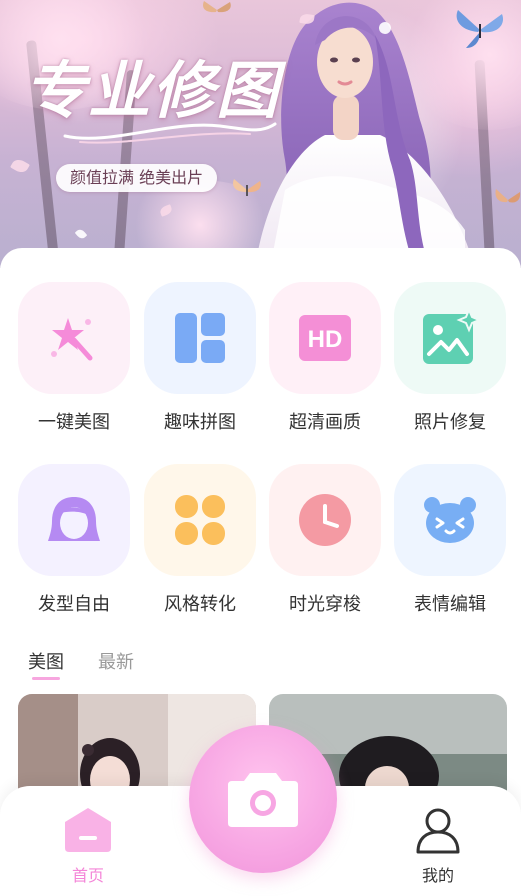 The height and width of the screenshot is (896, 521). I want to click on tool-label: 时光穿梭, so click(325, 604).